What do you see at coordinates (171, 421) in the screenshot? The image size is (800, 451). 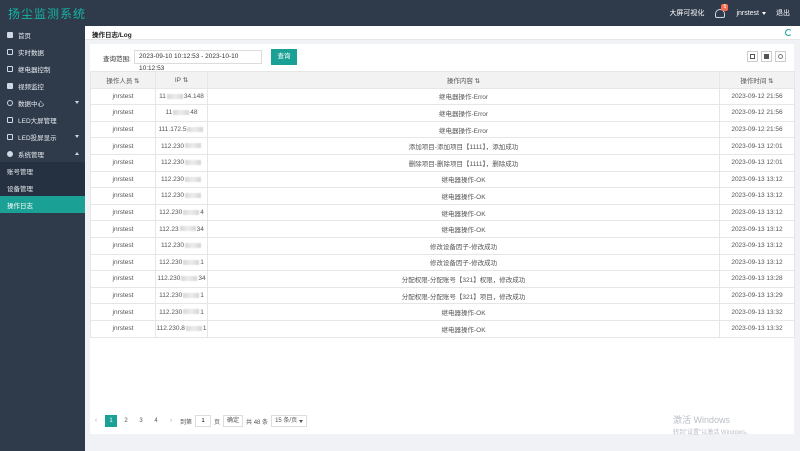 I see `next-page-icon: ›` at bounding box center [171, 421].